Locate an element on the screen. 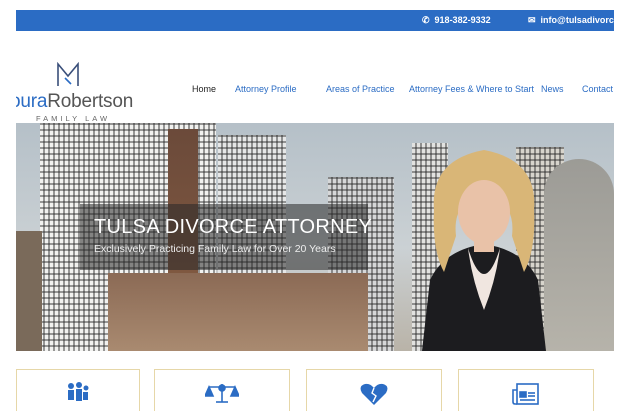 The height and width of the screenshot is (411, 618). feature-cards is located at coordinates (315, 381).